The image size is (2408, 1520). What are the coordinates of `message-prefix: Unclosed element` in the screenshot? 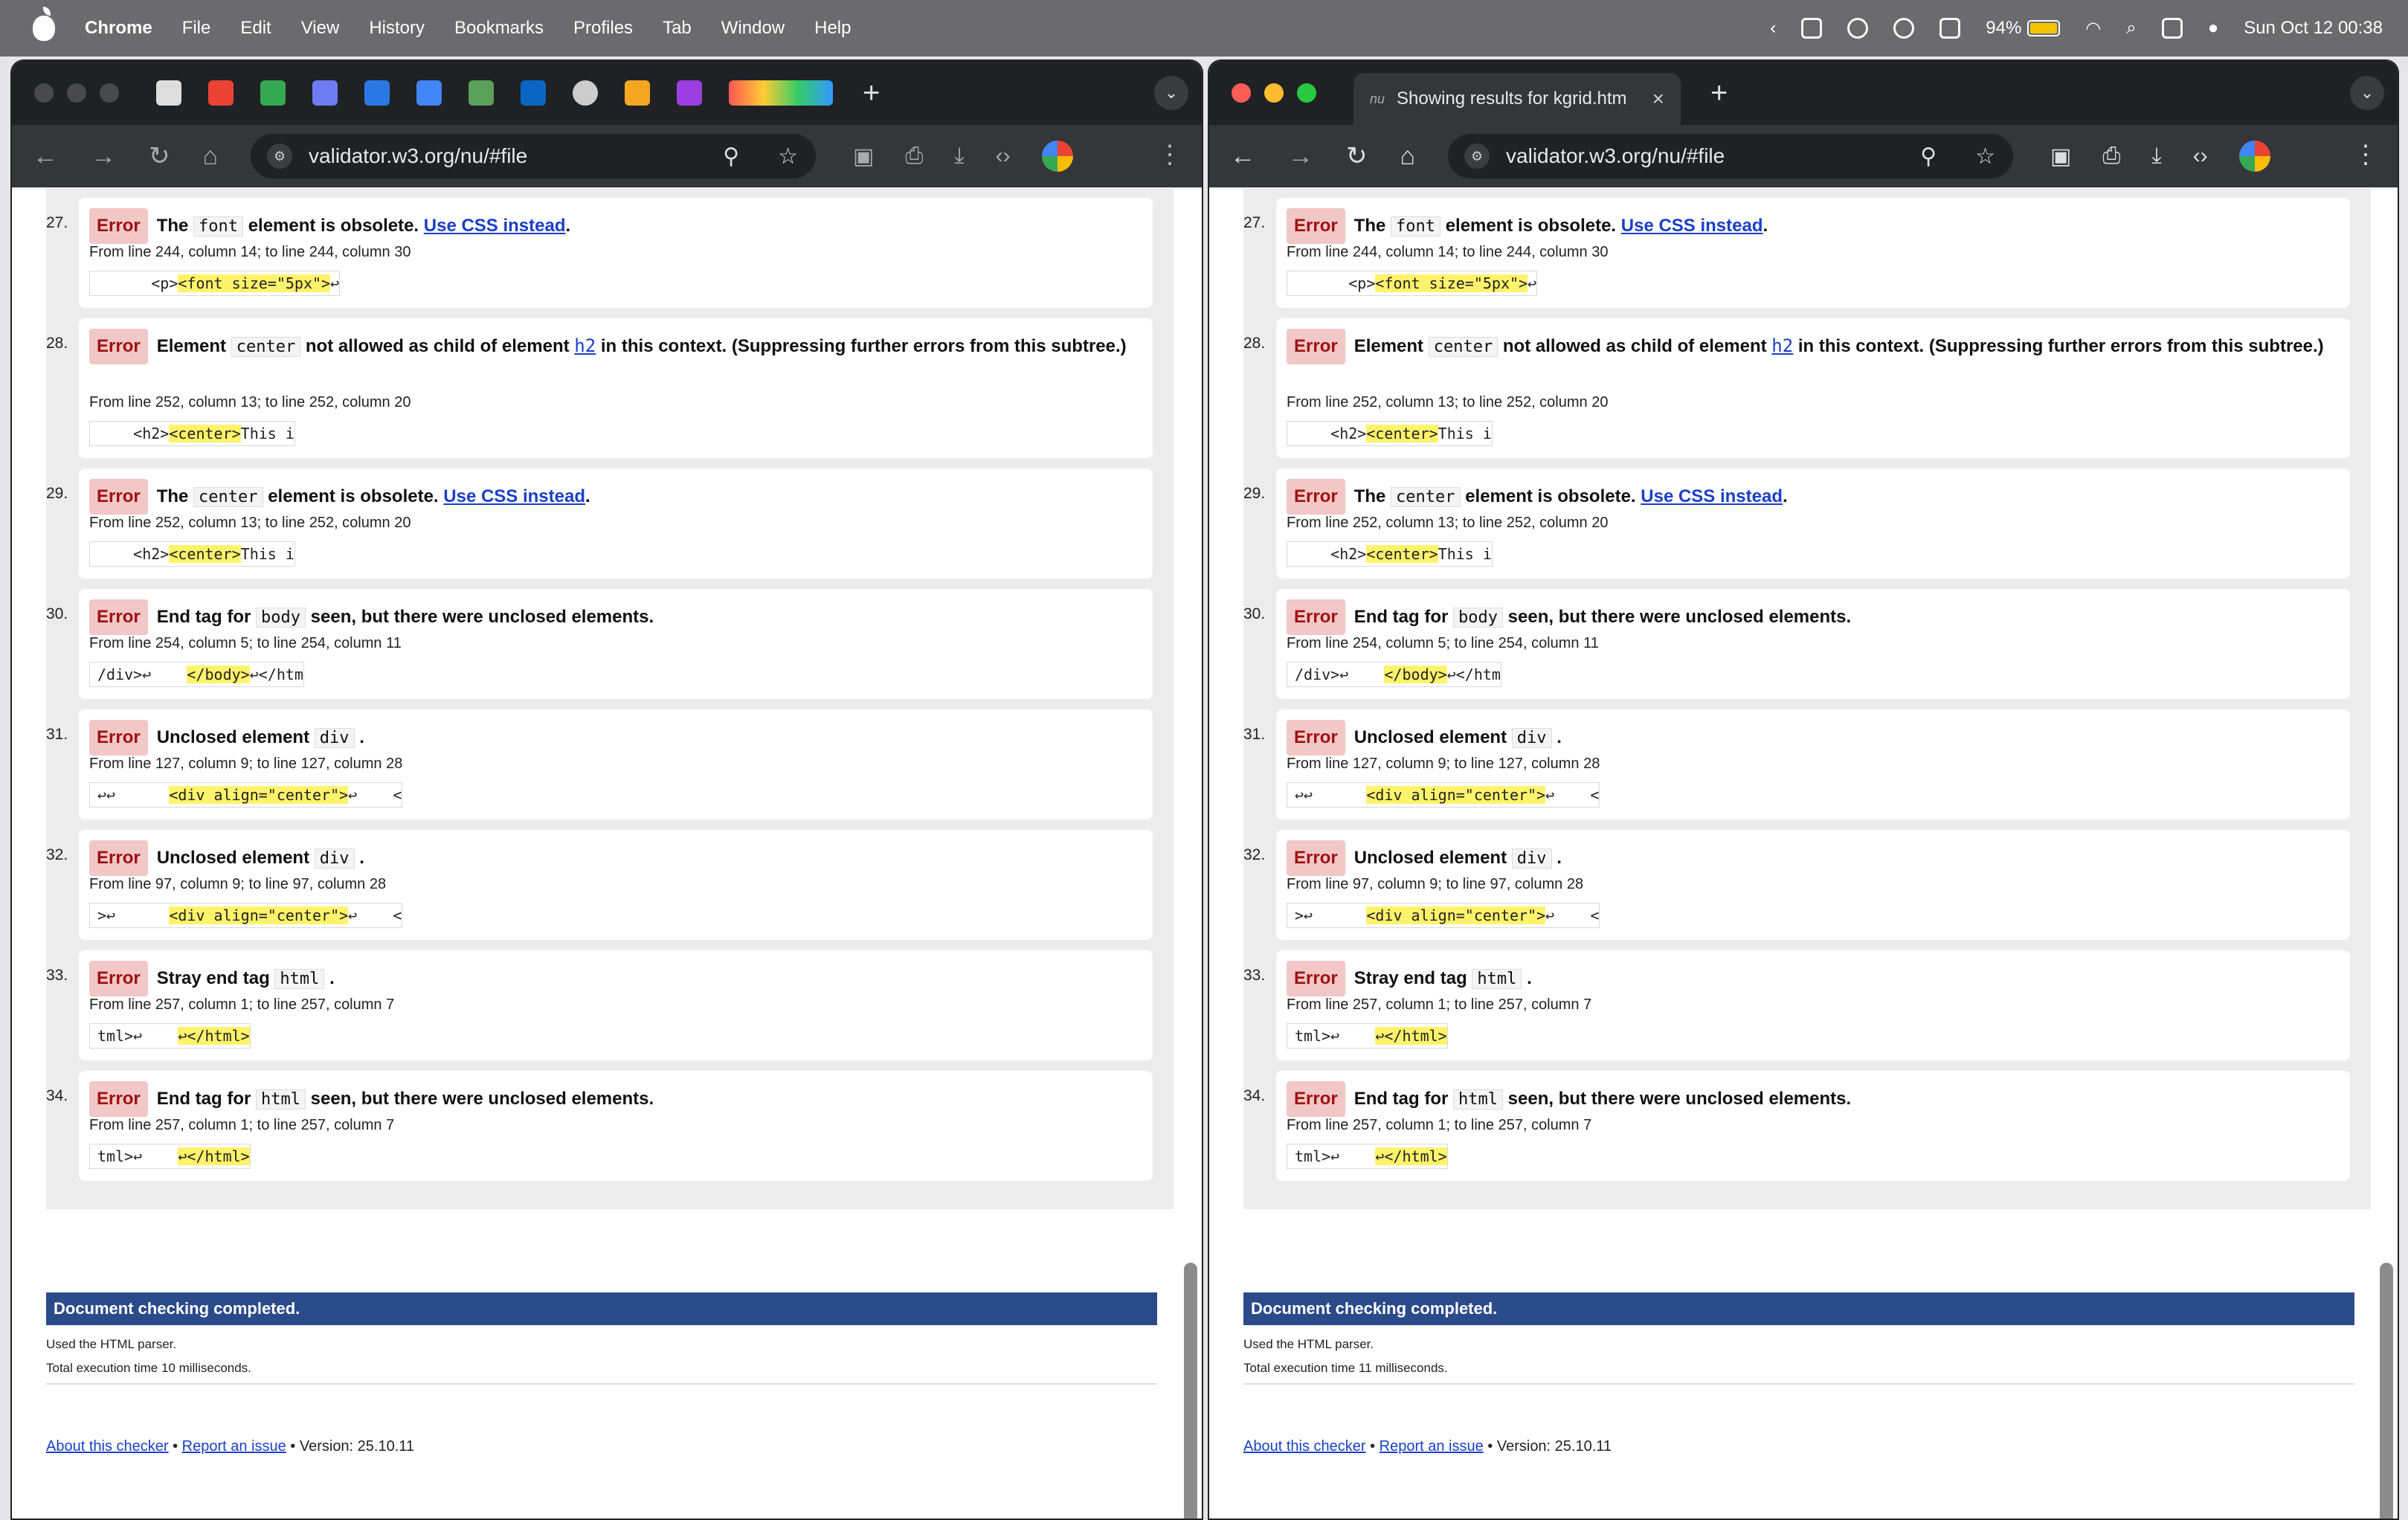 It's located at (1430, 858).